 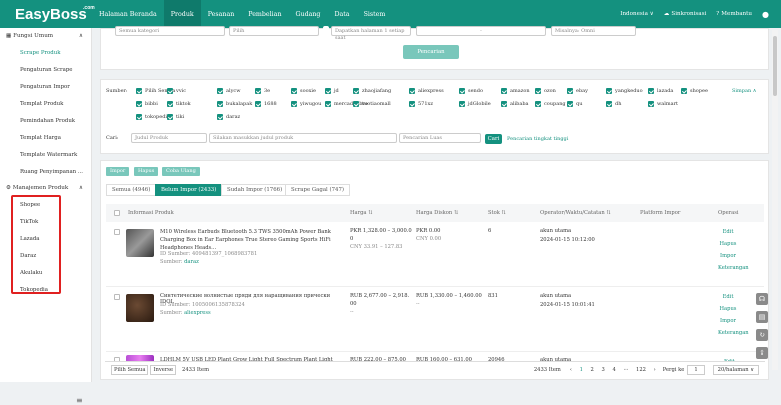 I want to click on easyboss-logo: EasyBoss .com, so click(x=55, y=14).